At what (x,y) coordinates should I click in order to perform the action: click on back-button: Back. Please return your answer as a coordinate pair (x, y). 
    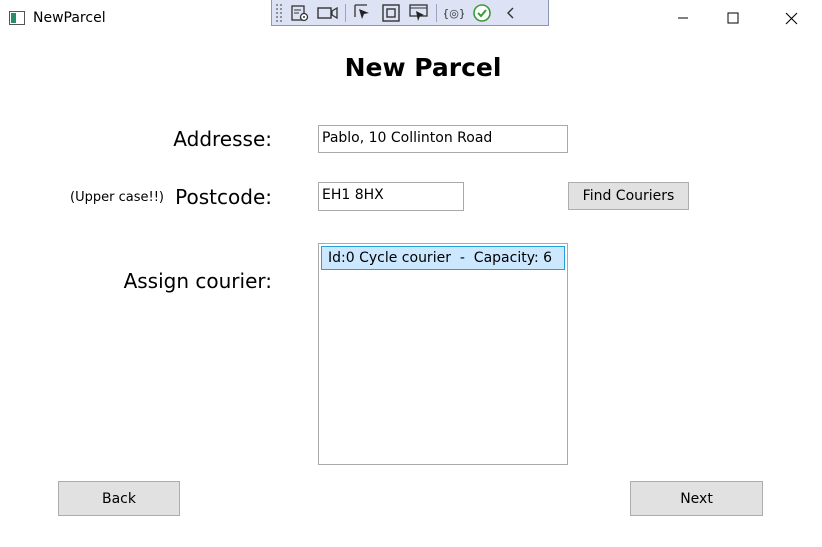
    Looking at the image, I should click on (119, 498).